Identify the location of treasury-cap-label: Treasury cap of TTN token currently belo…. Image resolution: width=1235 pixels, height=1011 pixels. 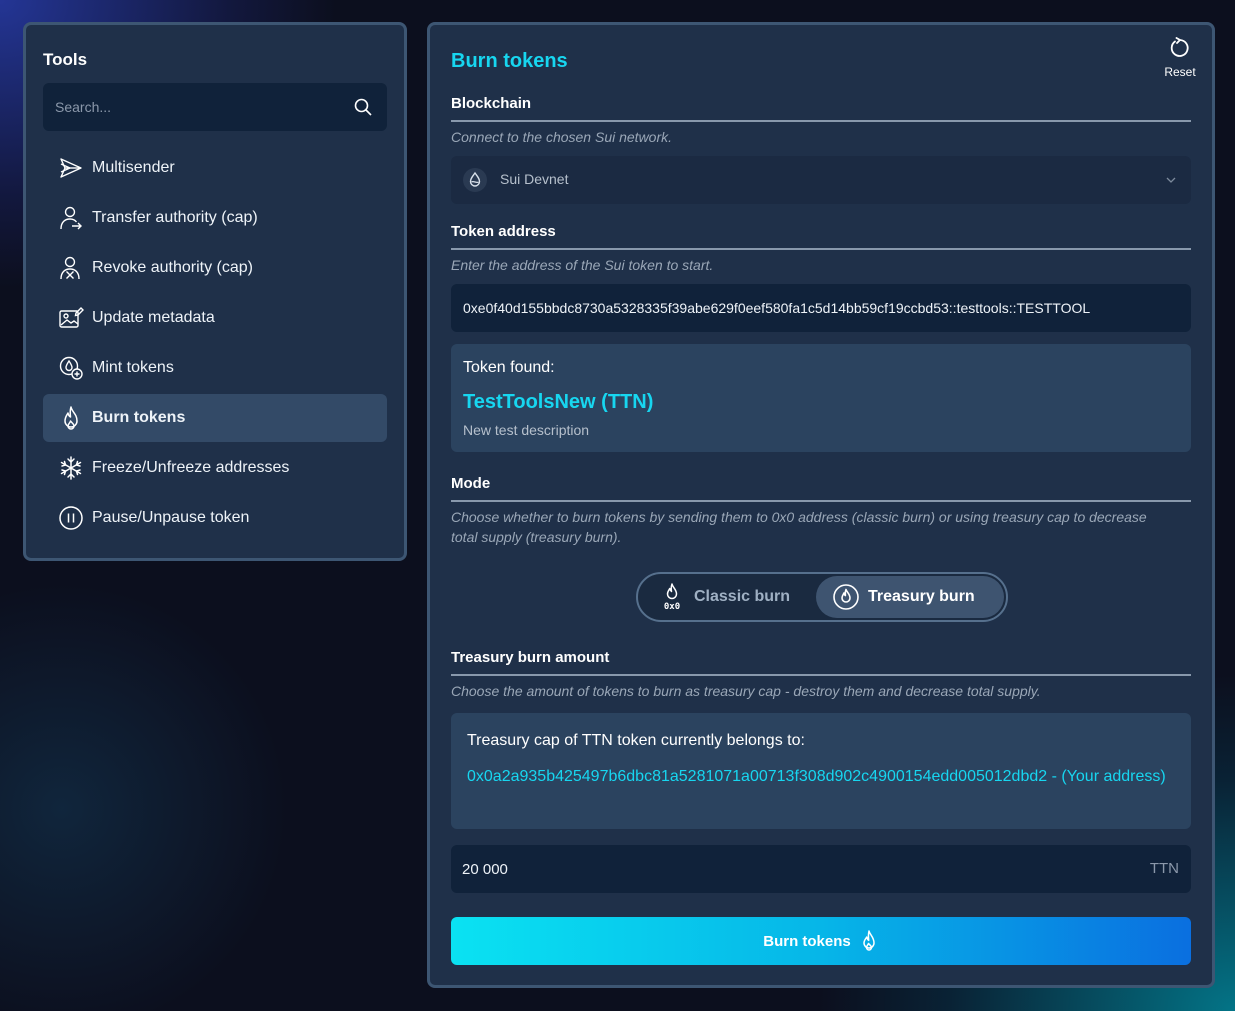
(636, 740).